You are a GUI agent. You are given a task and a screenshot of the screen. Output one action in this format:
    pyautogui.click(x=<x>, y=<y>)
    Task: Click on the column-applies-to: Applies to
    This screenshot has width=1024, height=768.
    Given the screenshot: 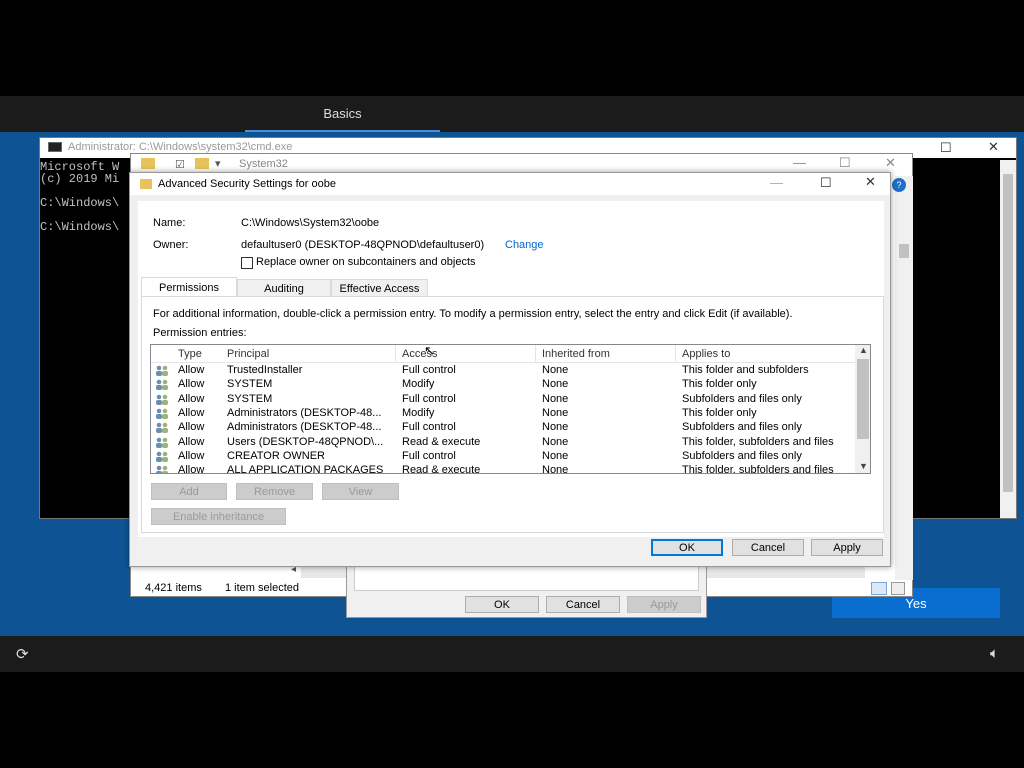 What is the action you would take?
    pyautogui.click(x=706, y=354)
    